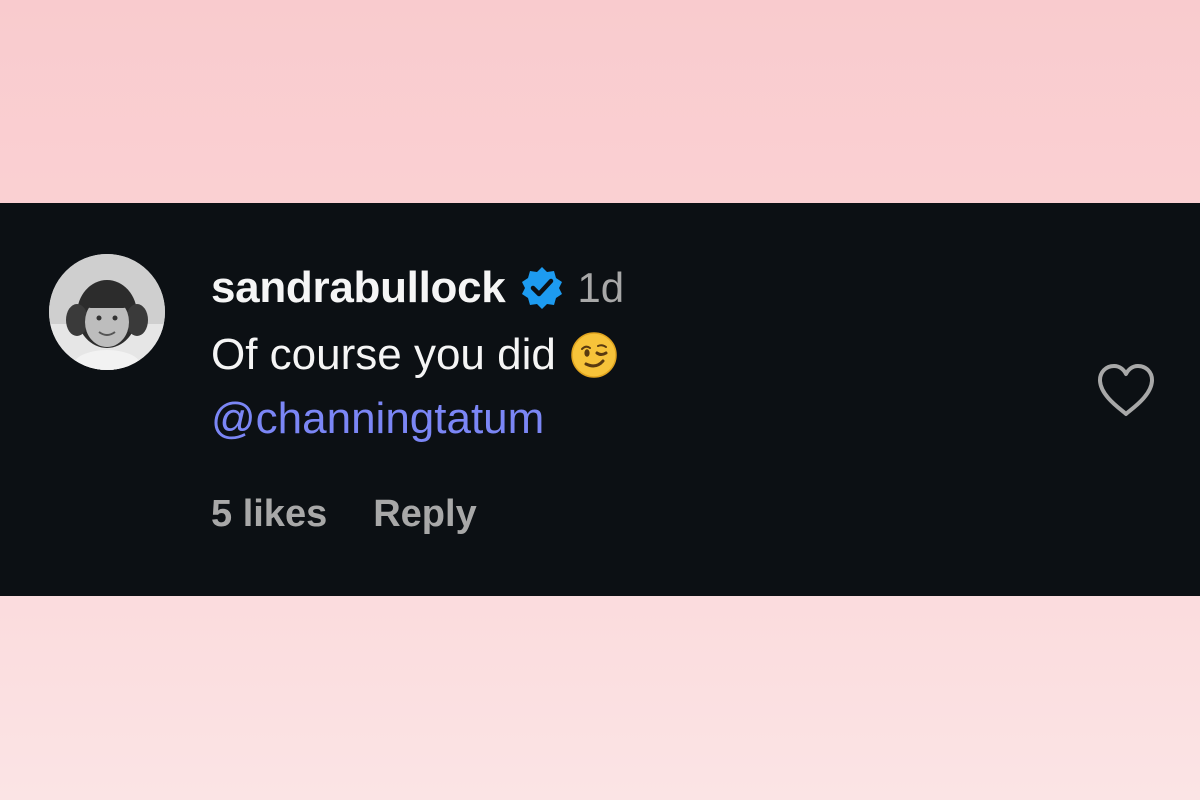 This screenshot has height=800, width=1200. I want to click on timestamp: 1d, so click(601, 287).